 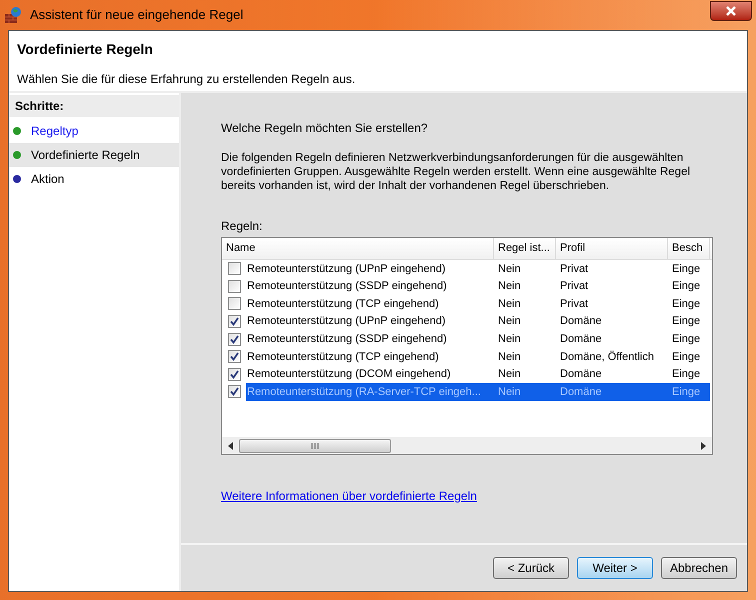 I want to click on column-header: Profil, so click(x=612, y=248).